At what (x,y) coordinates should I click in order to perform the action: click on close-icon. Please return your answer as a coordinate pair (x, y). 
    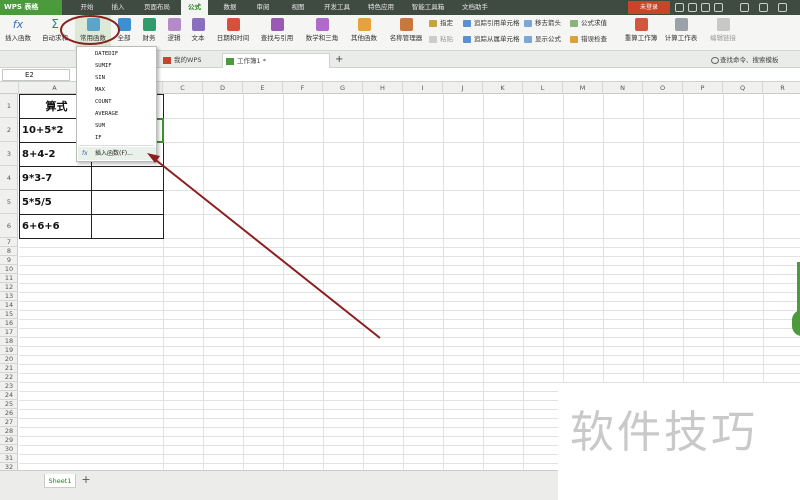
    Looking at the image, I should click on (782, 7).